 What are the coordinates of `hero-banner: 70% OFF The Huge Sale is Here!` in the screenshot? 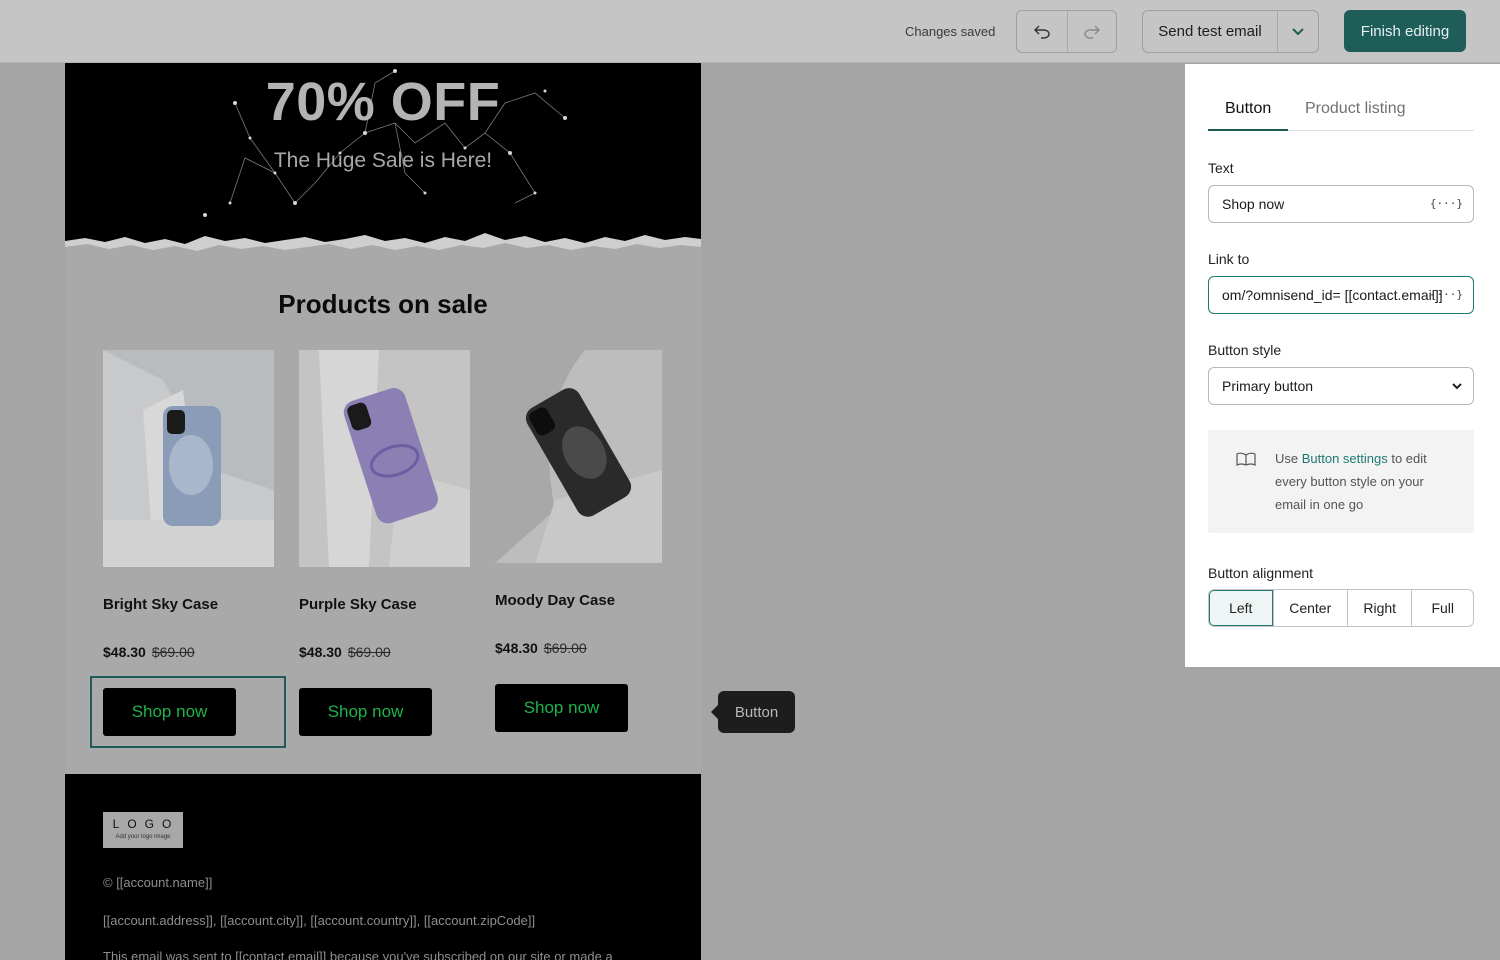 It's located at (383, 163).